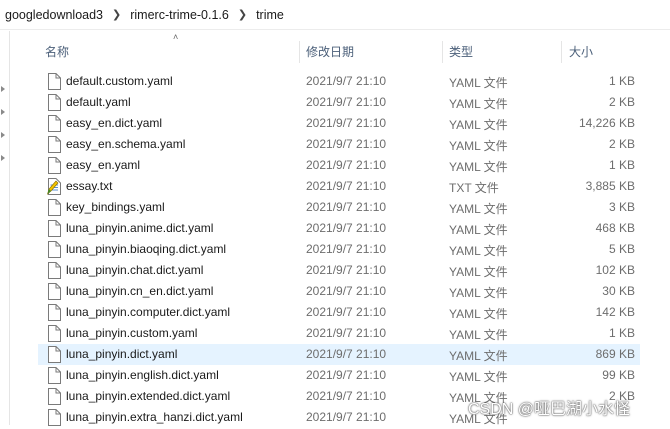 This screenshot has width=670, height=429. I want to click on file-name: luna_pinyin.extended.dict.yaml, so click(148, 396).